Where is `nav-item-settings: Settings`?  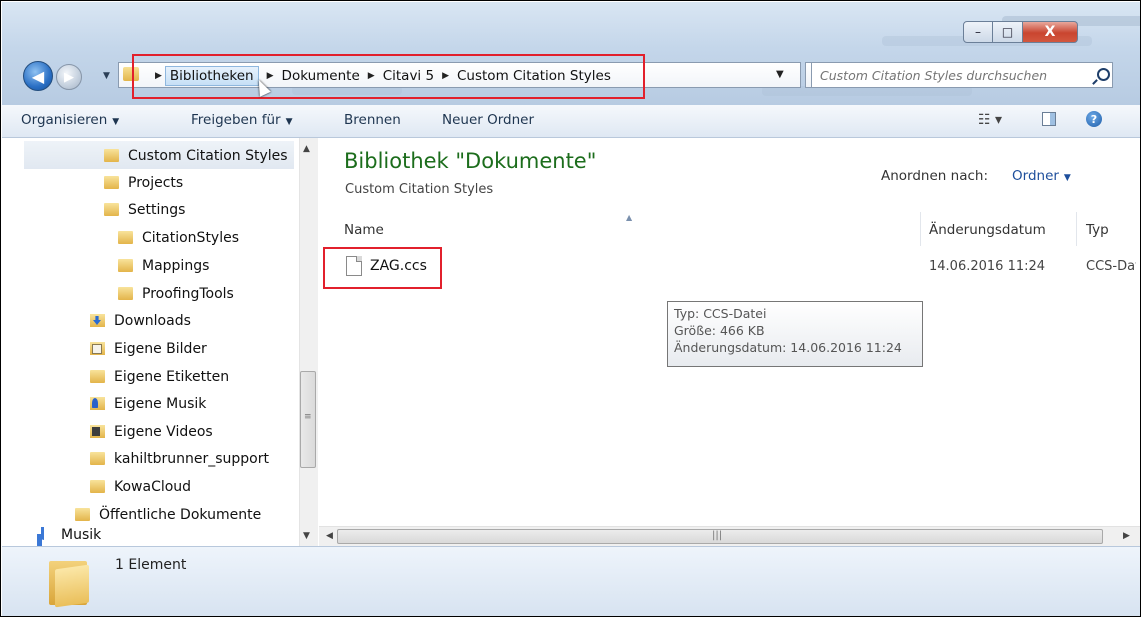
nav-item-settings: Settings is located at coordinates (144, 209).